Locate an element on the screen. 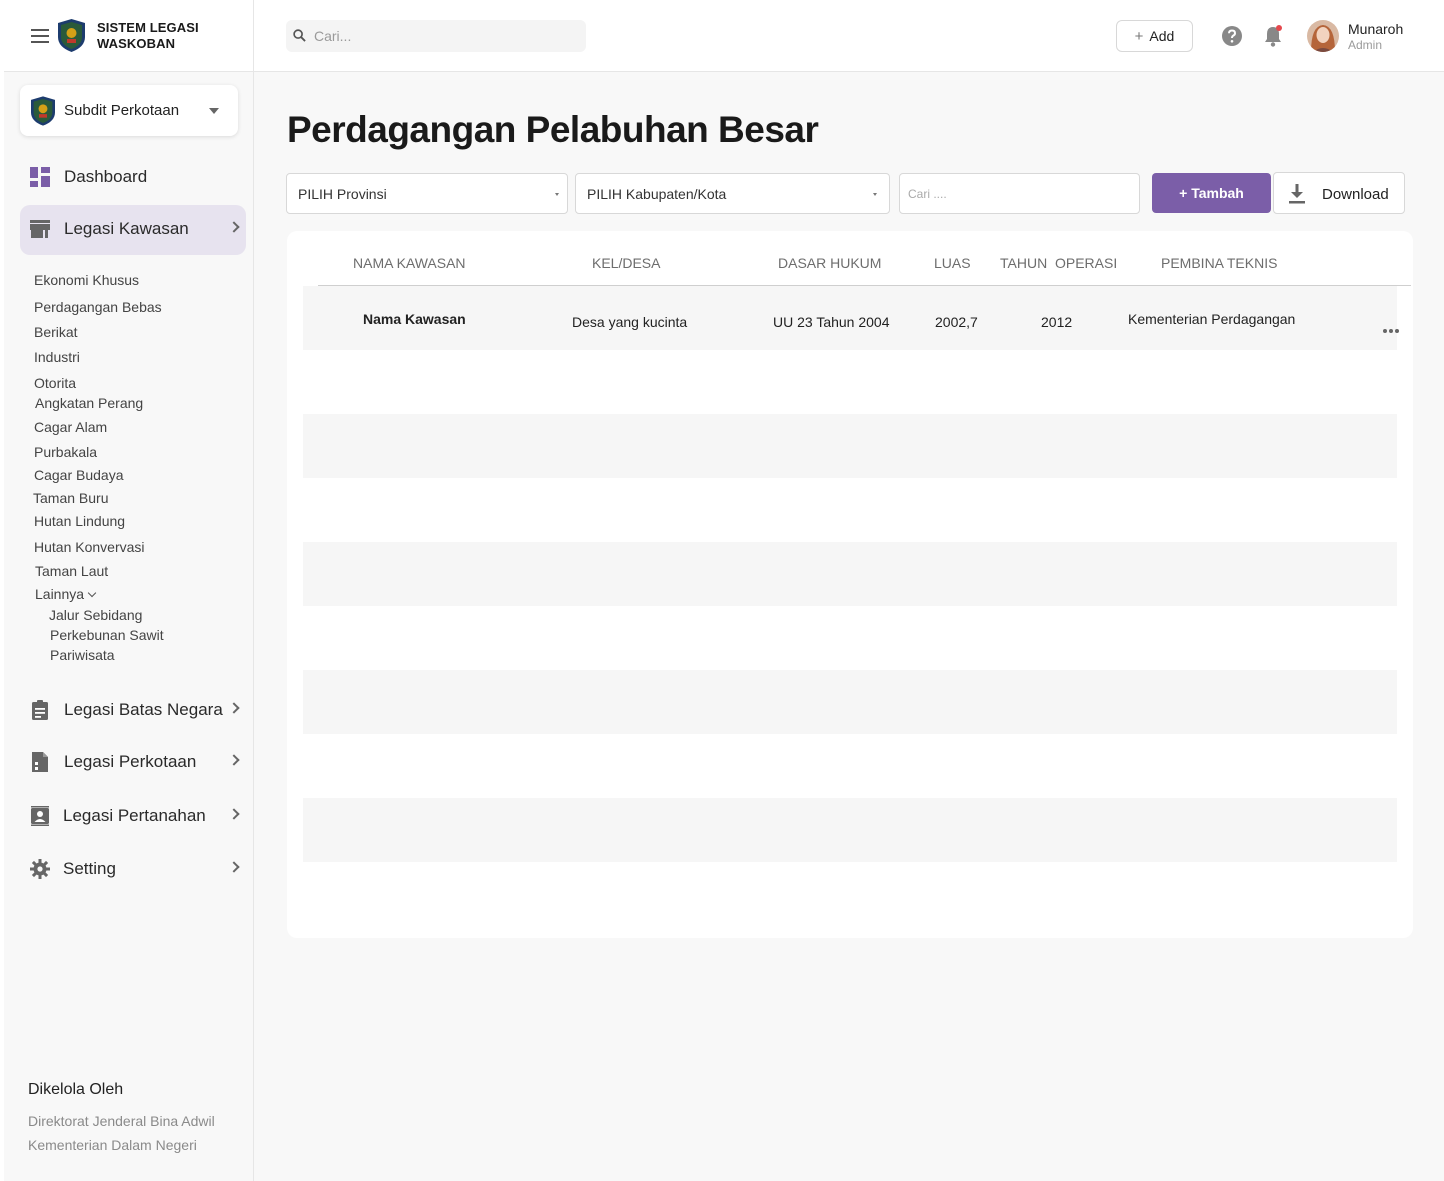 This screenshot has width=1444, height=1181. provinsi-select-value: PILIH Provinsi is located at coordinates (342, 194).